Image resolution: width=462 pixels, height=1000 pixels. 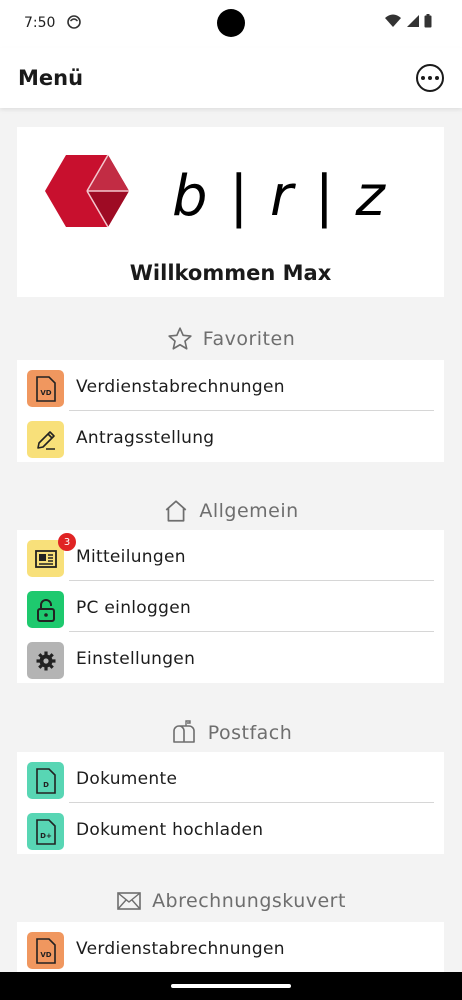 I want to click on notification-icon, so click(x=74, y=22).